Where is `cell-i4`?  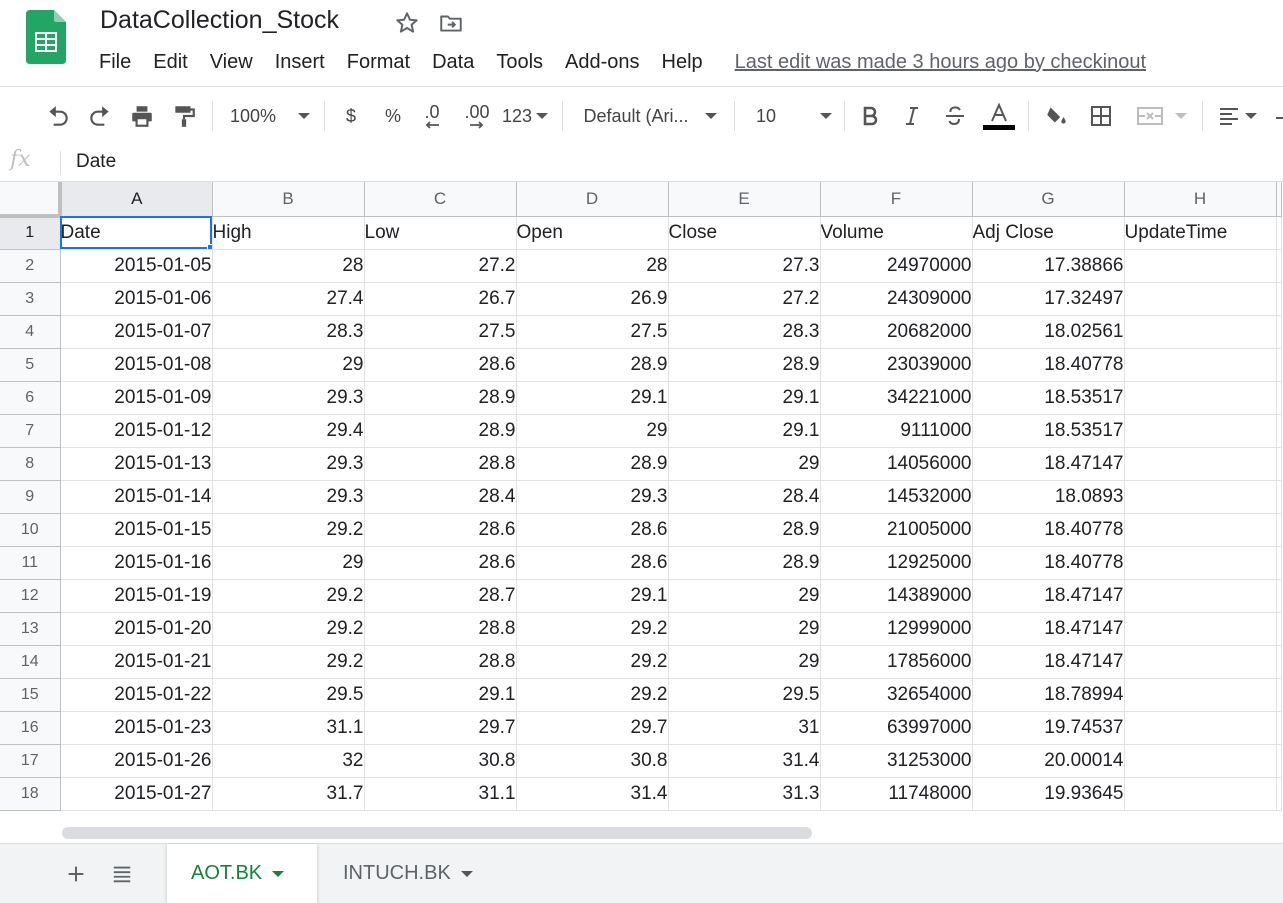 cell-i4 is located at coordinates (1279, 332).